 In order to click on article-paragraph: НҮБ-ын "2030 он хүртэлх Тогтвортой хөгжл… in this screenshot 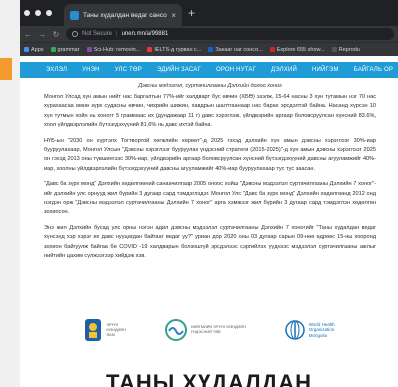, I will do `click(210, 154)`.